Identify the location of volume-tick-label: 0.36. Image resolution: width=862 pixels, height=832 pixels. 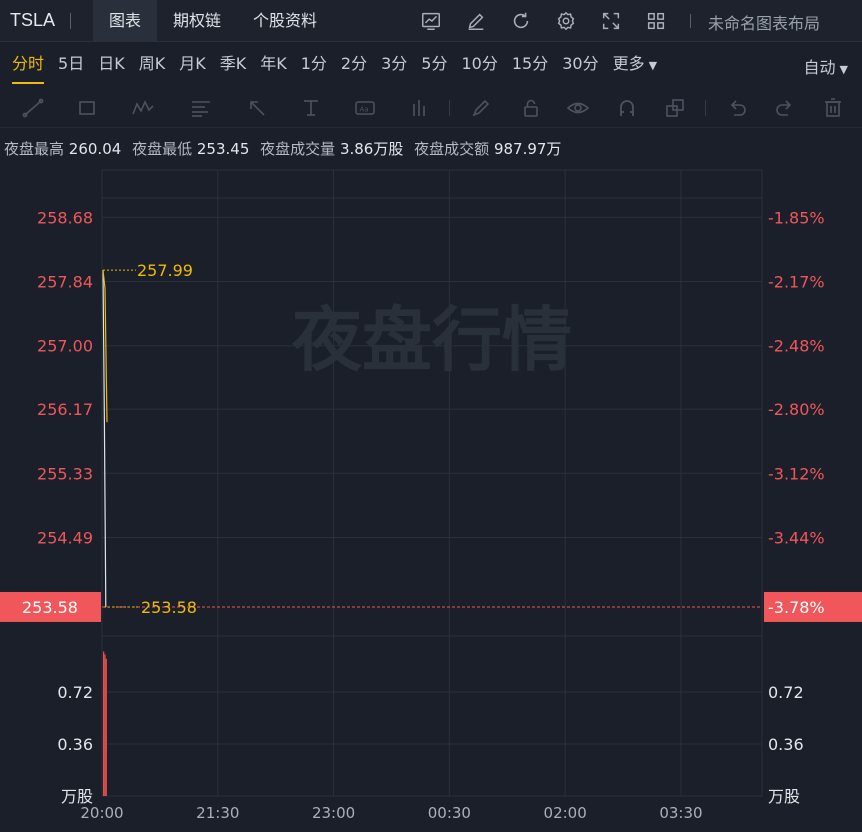
(75, 744).